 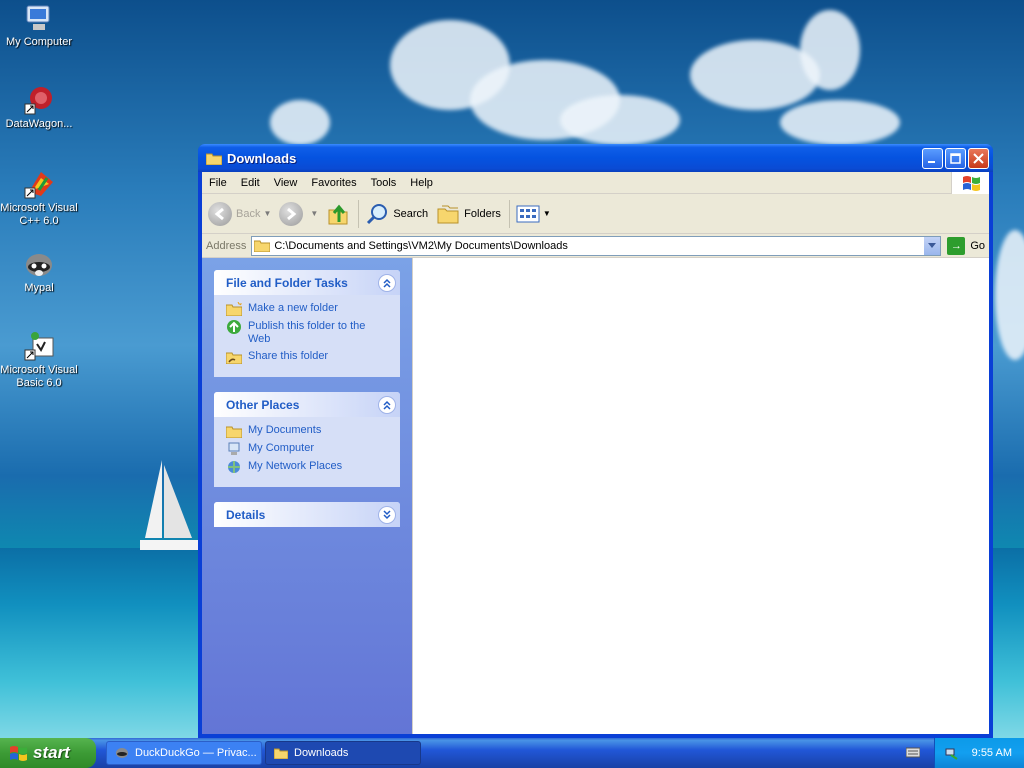 I want to click on system-tray: 9:55 AM, so click(x=979, y=753).